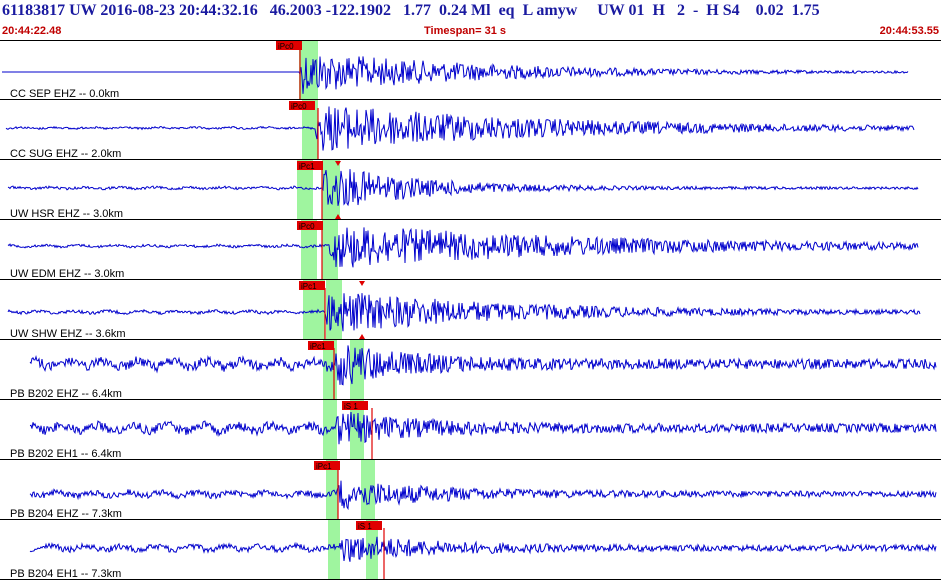 The width and height of the screenshot is (941, 580). Describe the element at coordinates (65, 574) in the screenshot. I see `channel-label: PB B204 EH1 -- 7.3km` at that location.